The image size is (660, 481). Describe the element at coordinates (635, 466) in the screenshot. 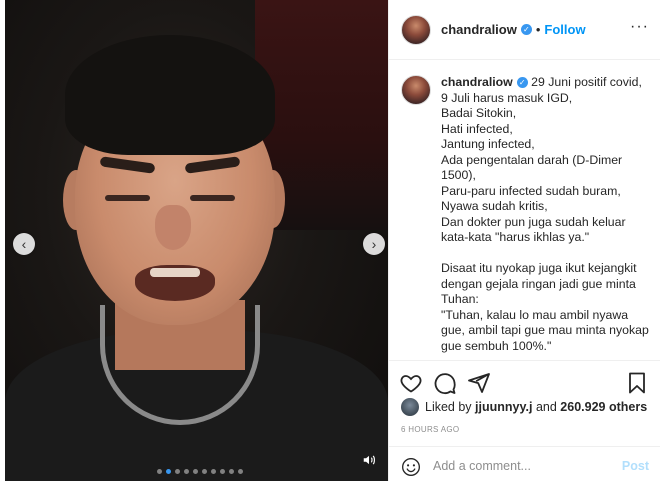

I see `post-comment-button: Post` at that location.